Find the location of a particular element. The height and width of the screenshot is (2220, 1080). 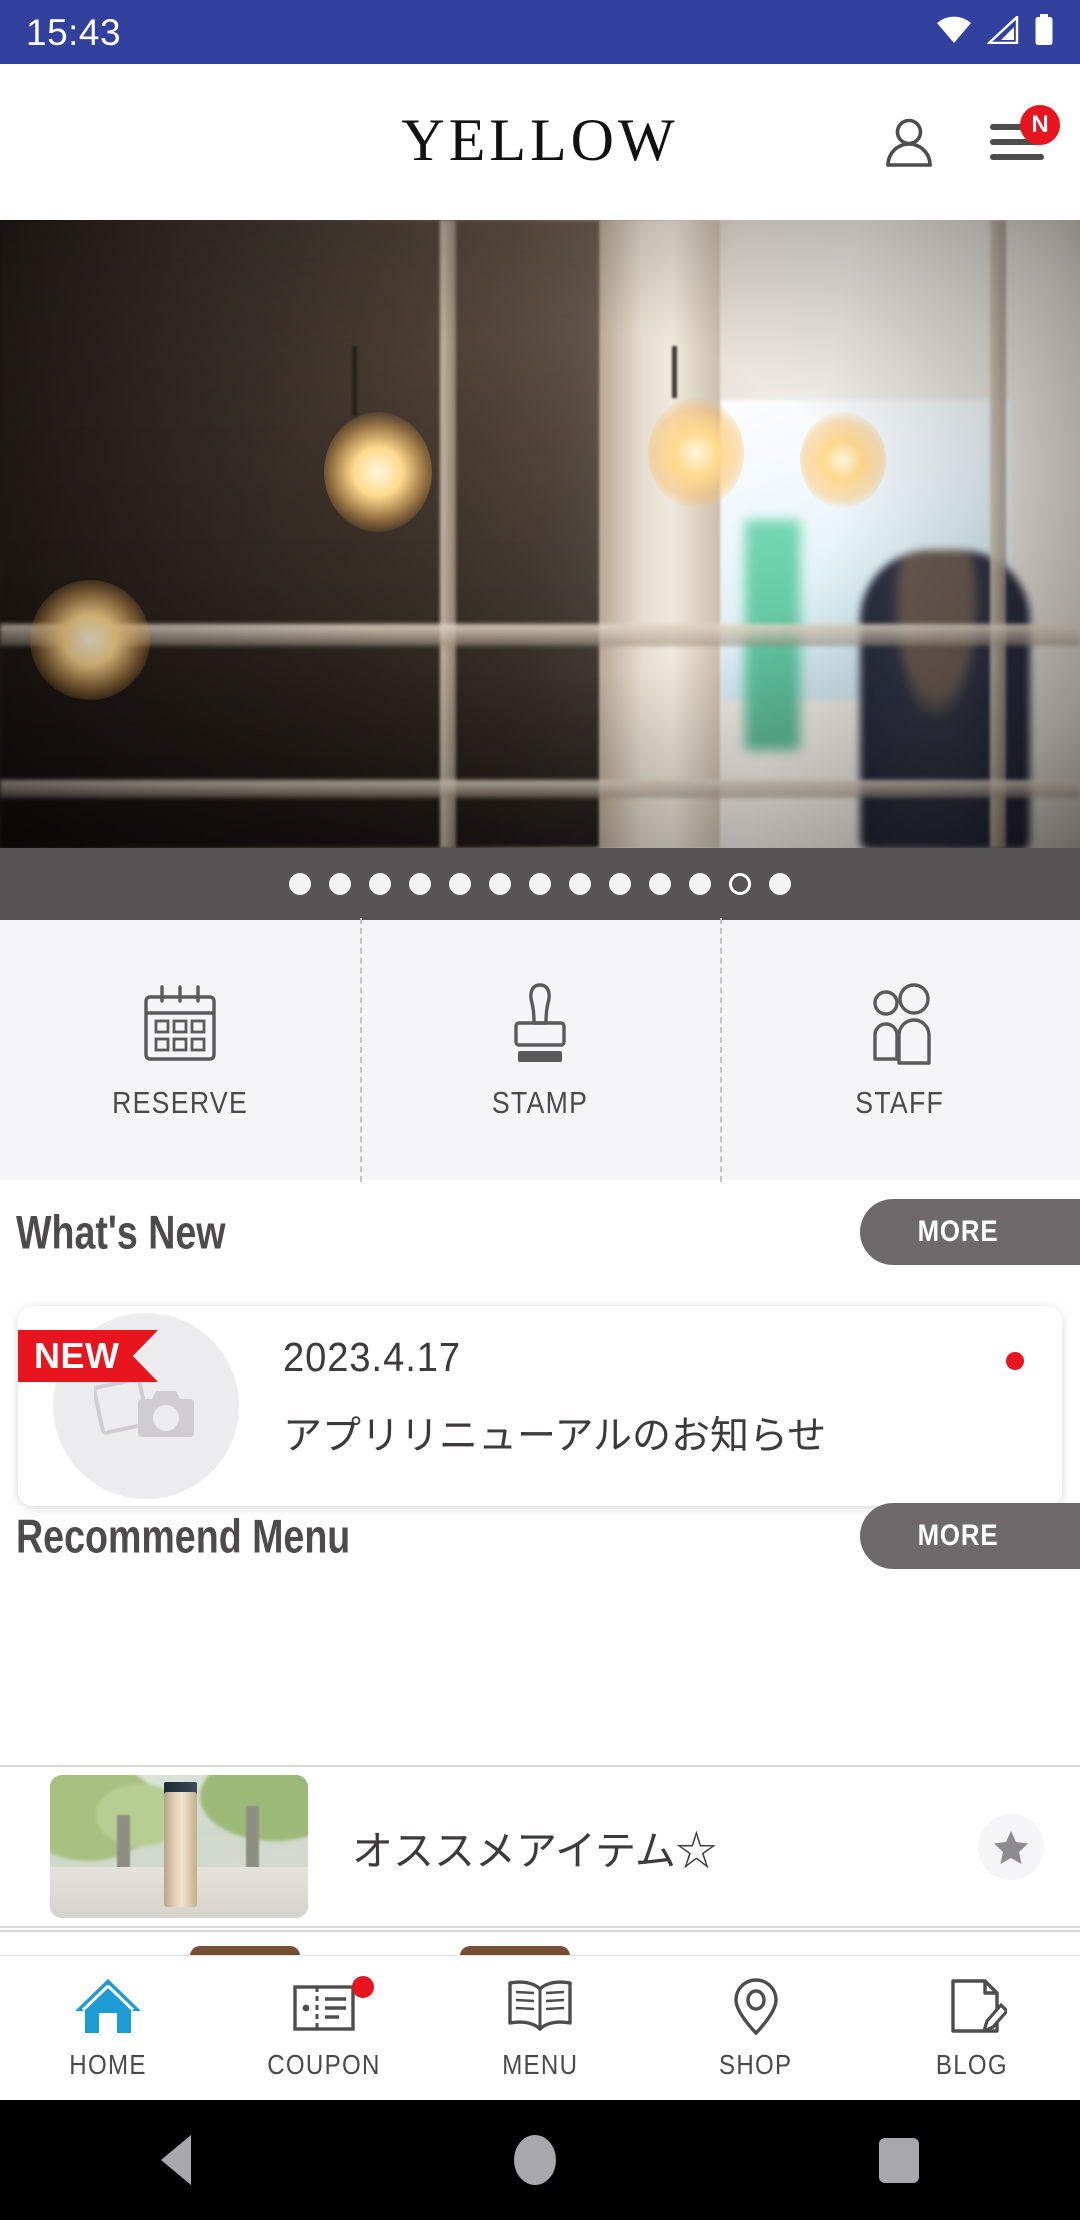

news-title: アプリリニューアルのお知らせ is located at coordinates (555, 1436).